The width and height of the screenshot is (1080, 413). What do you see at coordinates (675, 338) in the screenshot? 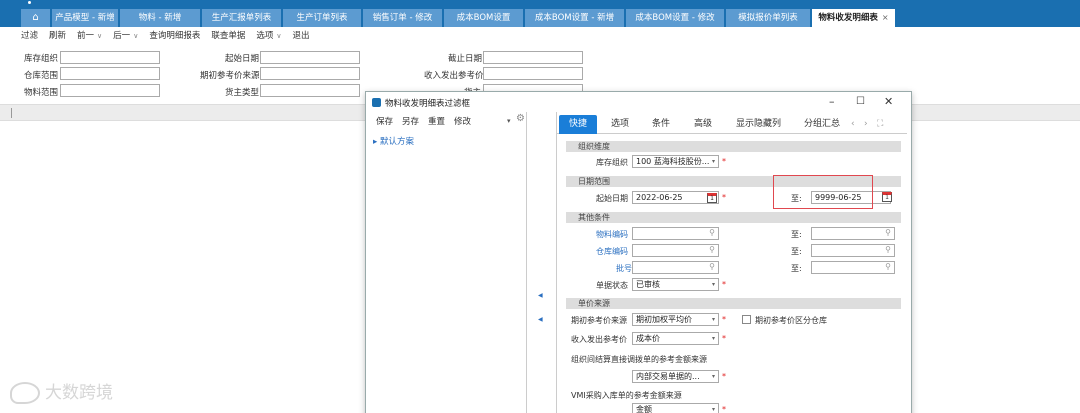
I see `io-ref-select: 成本价 ▾` at bounding box center [675, 338].